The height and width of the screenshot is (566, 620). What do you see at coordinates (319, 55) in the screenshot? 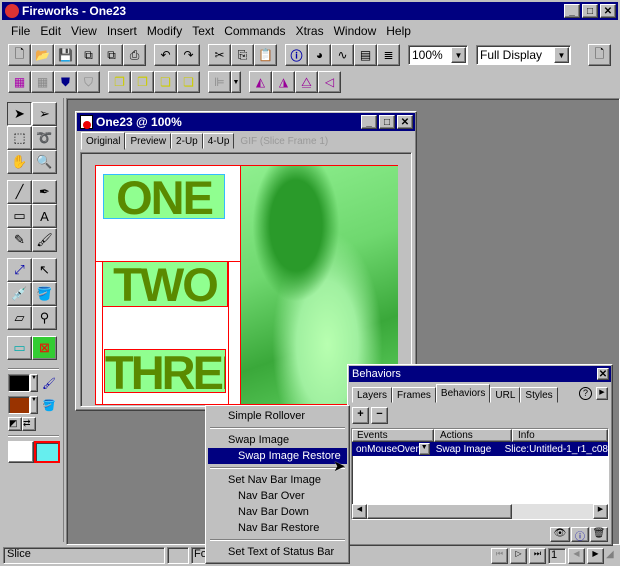
I see `color-mixer-icon: ◕` at bounding box center [319, 55].